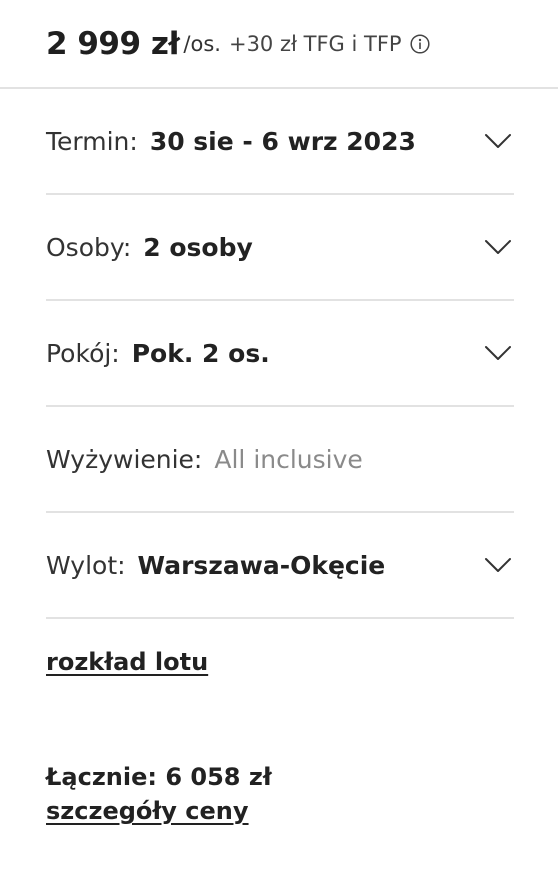  What do you see at coordinates (83, 353) in the screenshot?
I see `room-label: Pokój:` at bounding box center [83, 353].